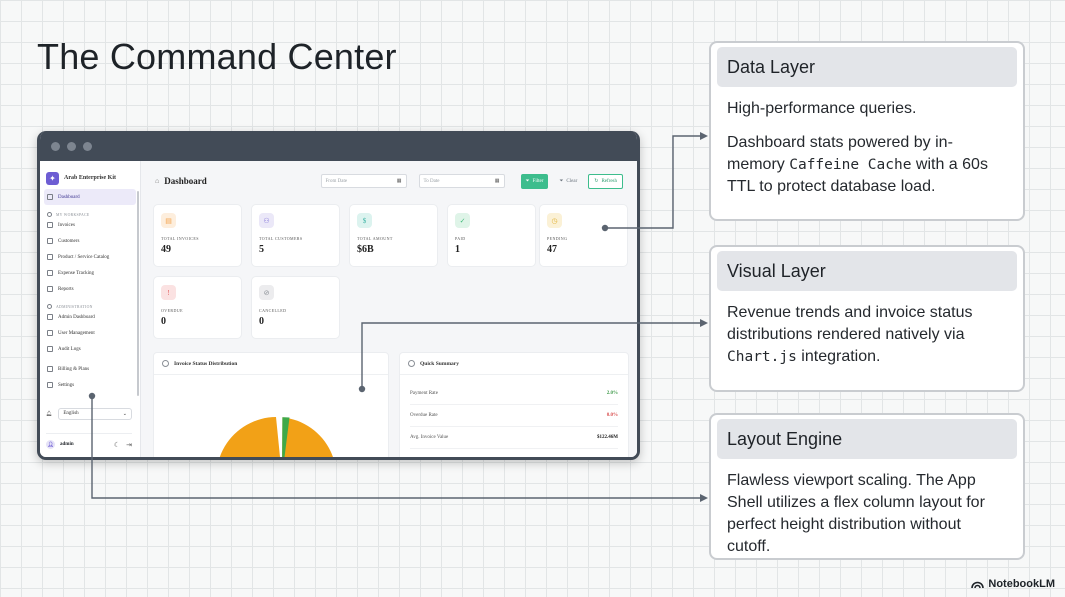 Image resolution: width=1065 pixels, height=597 pixels. Describe the element at coordinates (273, 310) in the screenshot. I see `stat-label: CANCELLED` at that location.